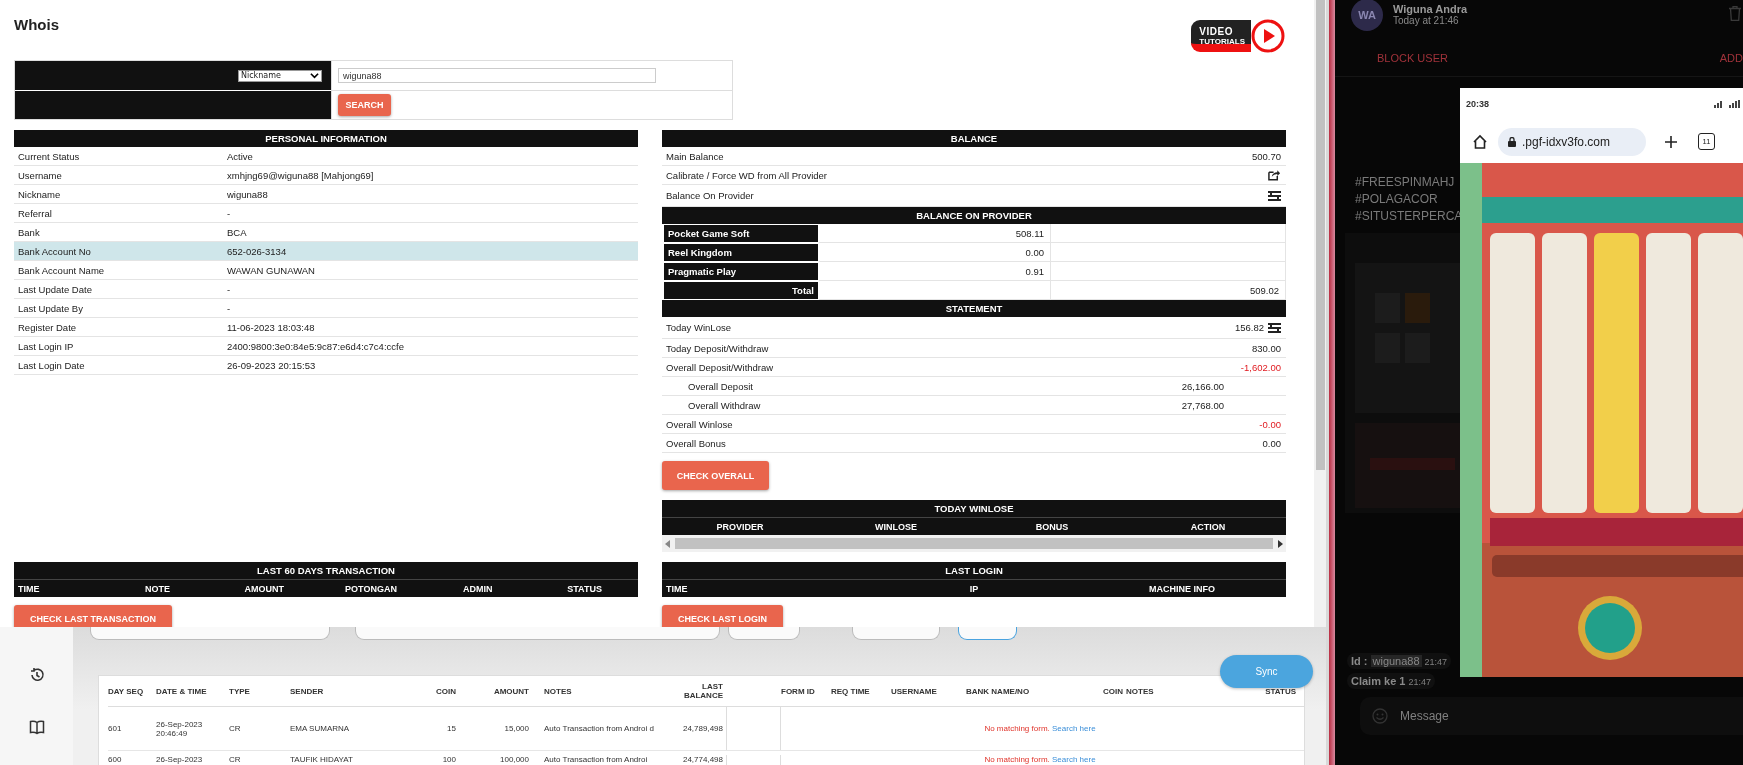 This screenshot has height=765, width=1743. What do you see at coordinates (1268, 36) in the screenshot?
I see `play-icon` at bounding box center [1268, 36].